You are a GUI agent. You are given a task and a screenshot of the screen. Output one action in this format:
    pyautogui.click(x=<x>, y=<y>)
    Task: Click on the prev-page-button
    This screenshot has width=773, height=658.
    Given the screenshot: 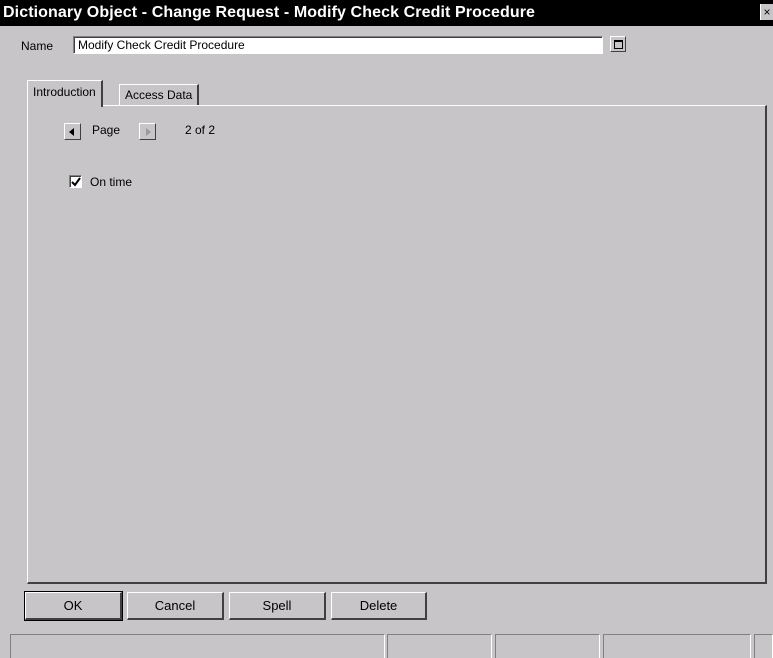 What is the action you would take?
    pyautogui.click(x=72, y=131)
    